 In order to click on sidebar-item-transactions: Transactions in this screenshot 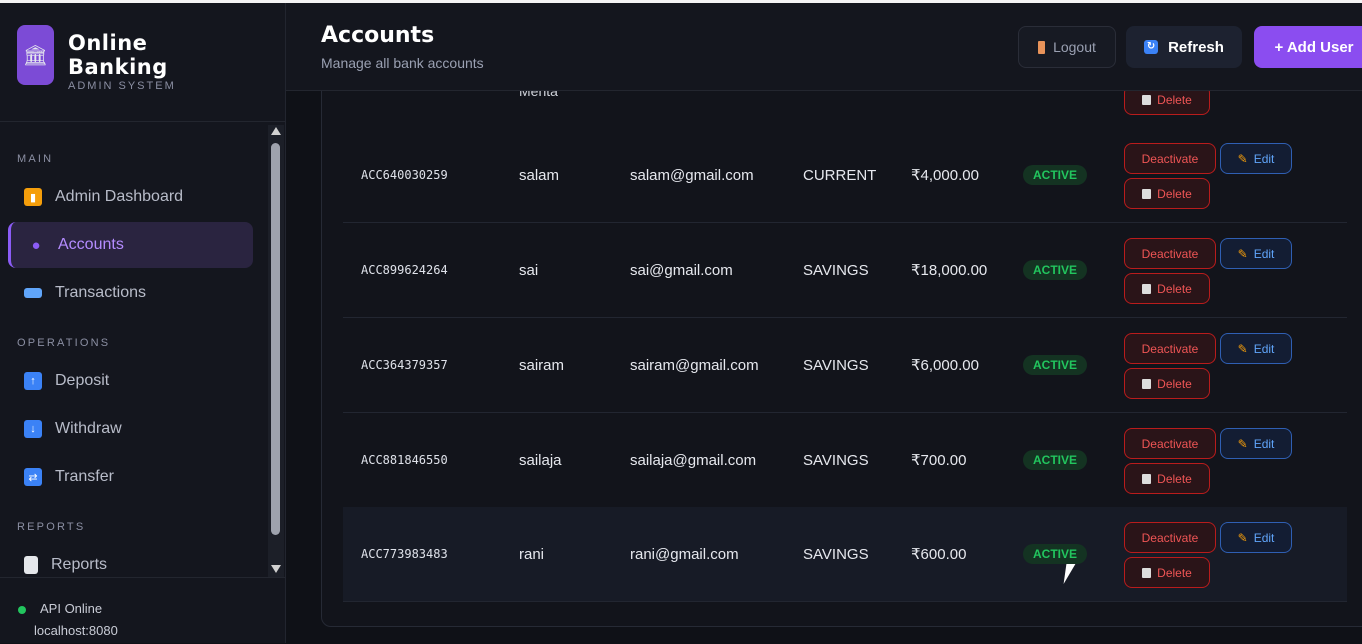, I will do `click(130, 293)`.